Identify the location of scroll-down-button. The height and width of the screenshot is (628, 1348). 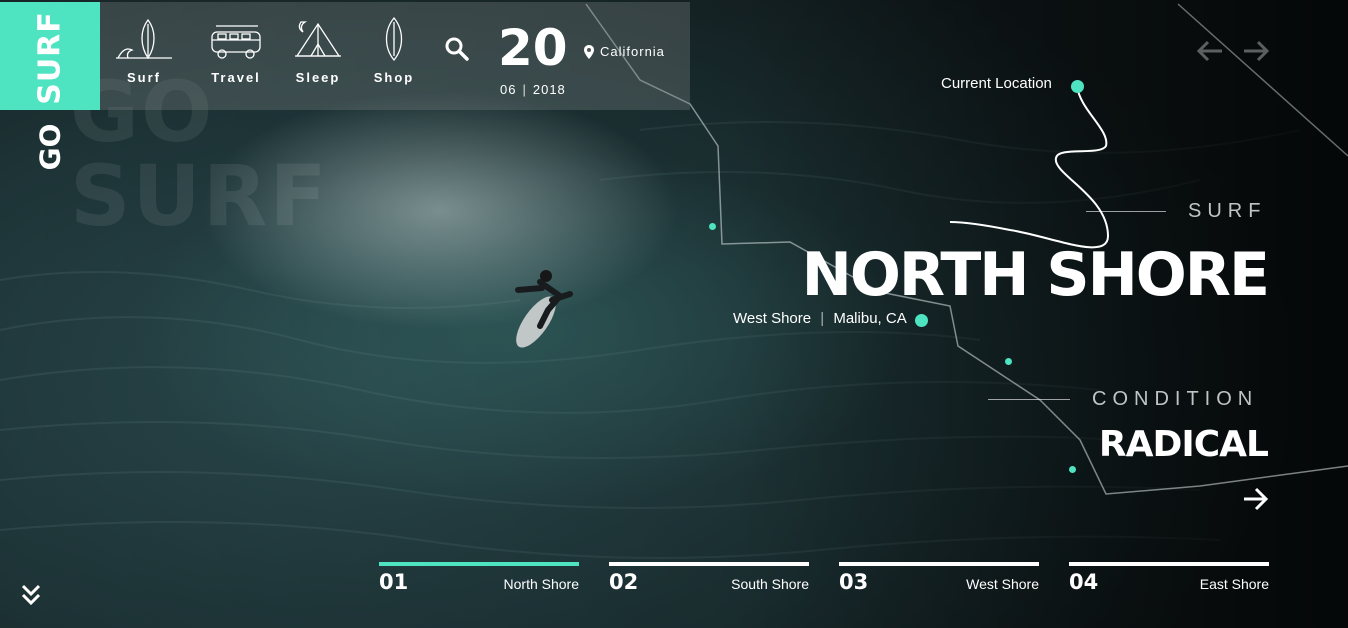
(31, 597).